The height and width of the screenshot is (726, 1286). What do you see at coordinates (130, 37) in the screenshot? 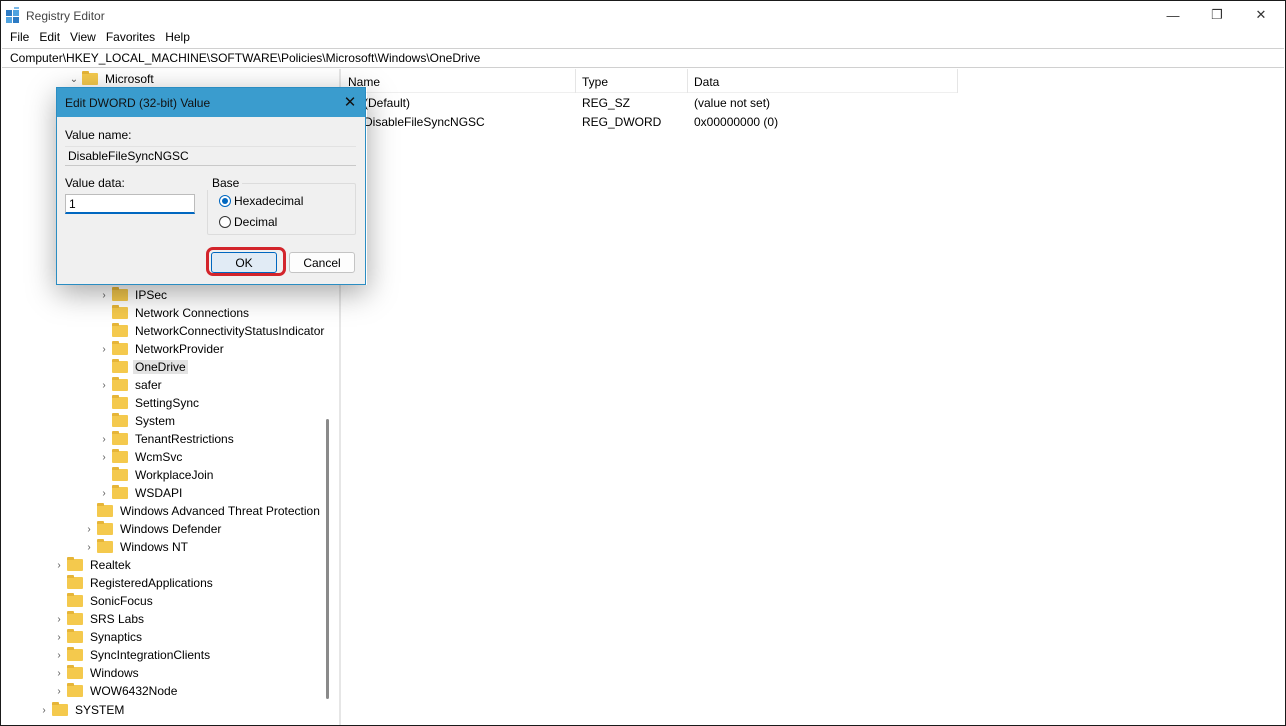
I see `menu-favorites: Favorites` at bounding box center [130, 37].